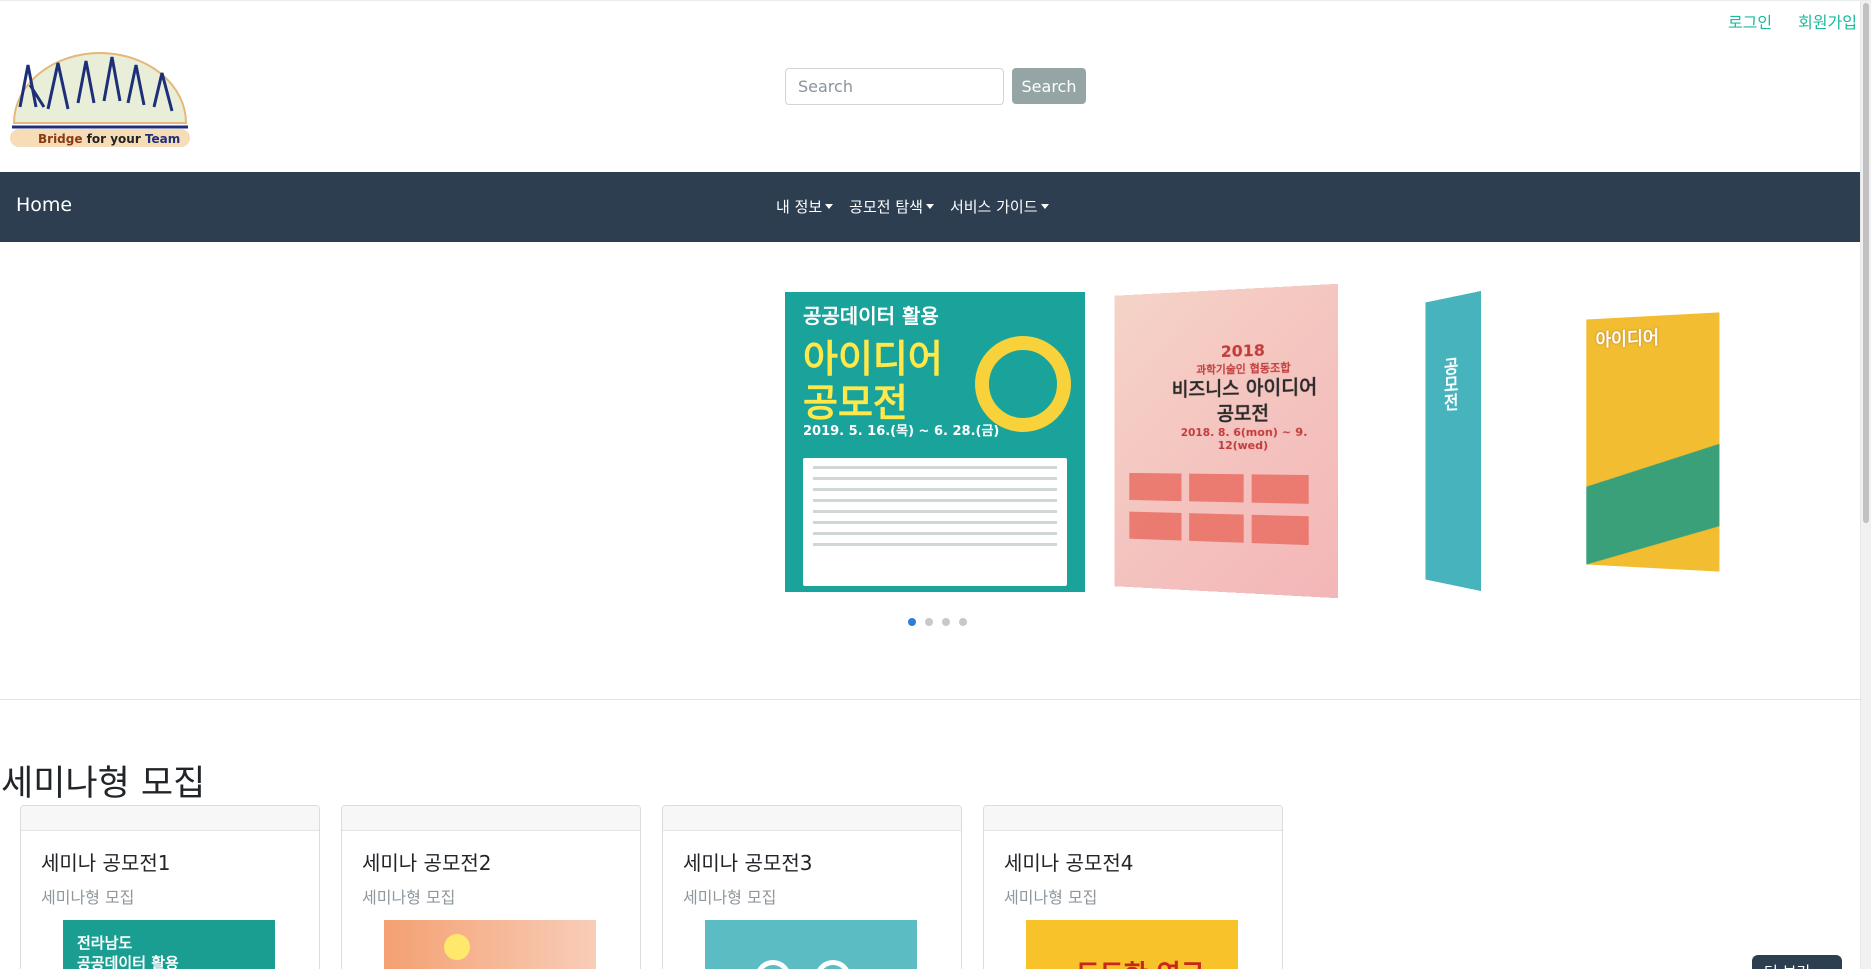  Describe the element at coordinates (812, 900) in the screenshot. I see `card-body: 세미나 공모전3 세미나형 모집` at that location.